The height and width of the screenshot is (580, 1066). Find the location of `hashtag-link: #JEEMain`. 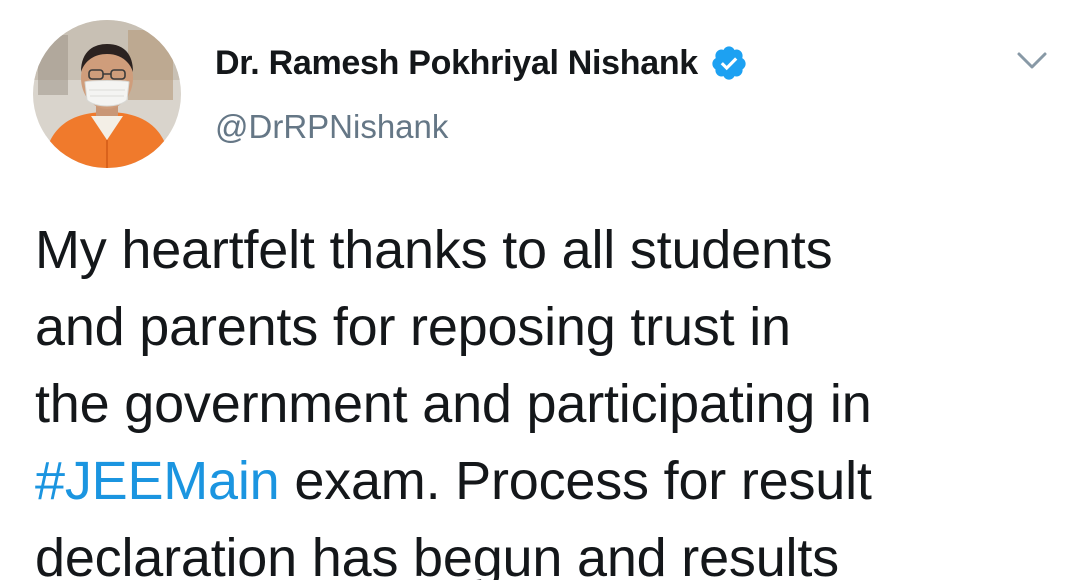

hashtag-link: #JEEMain is located at coordinates (157, 481).